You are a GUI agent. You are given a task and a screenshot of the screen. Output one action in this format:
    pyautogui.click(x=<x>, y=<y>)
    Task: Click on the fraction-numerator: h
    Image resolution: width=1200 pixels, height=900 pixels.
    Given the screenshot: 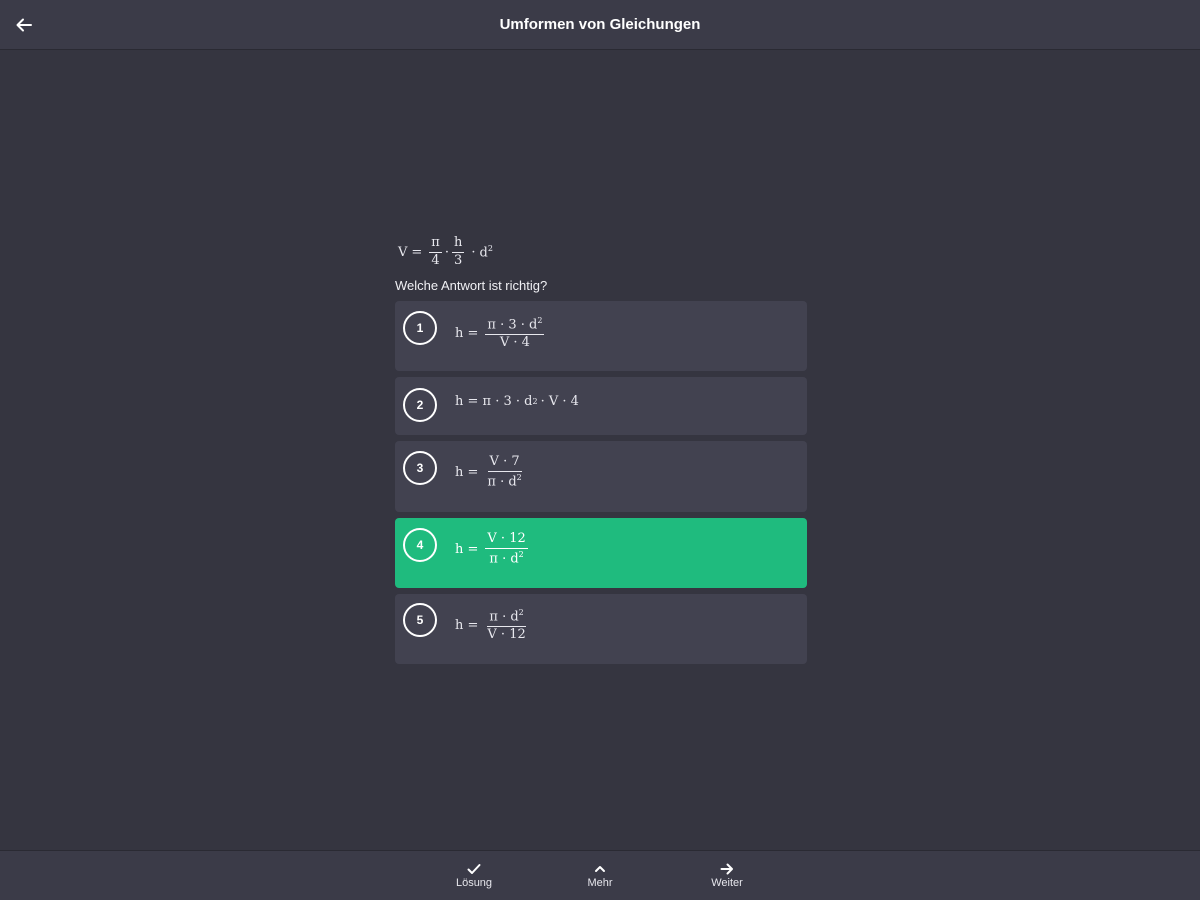 What is the action you would take?
    pyautogui.click(x=458, y=244)
    